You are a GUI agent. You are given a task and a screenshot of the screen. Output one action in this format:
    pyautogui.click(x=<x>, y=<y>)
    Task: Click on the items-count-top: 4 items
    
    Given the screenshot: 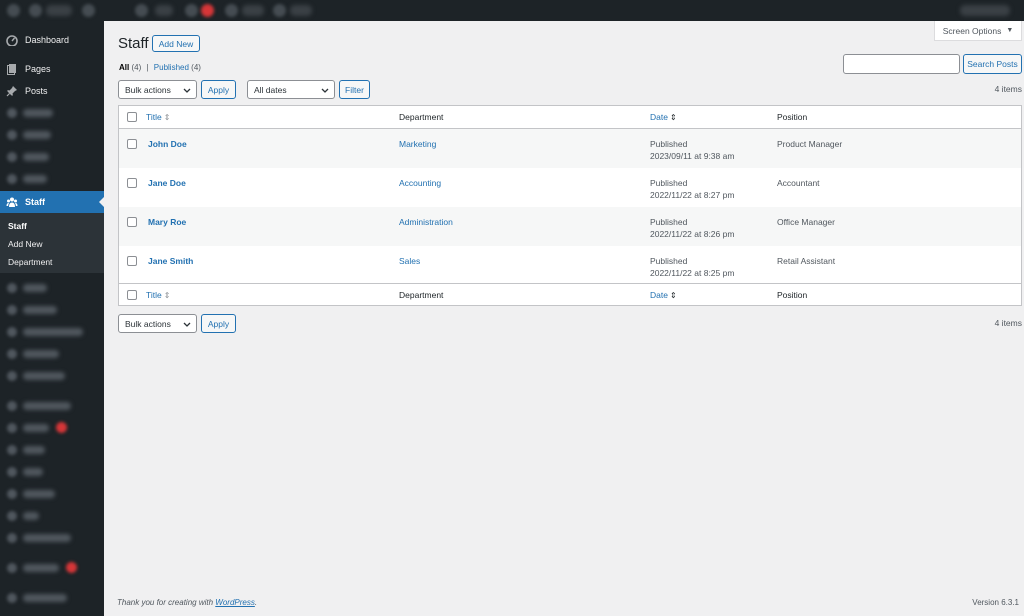 What is the action you would take?
    pyautogui.click(x=1008, y=89)
    